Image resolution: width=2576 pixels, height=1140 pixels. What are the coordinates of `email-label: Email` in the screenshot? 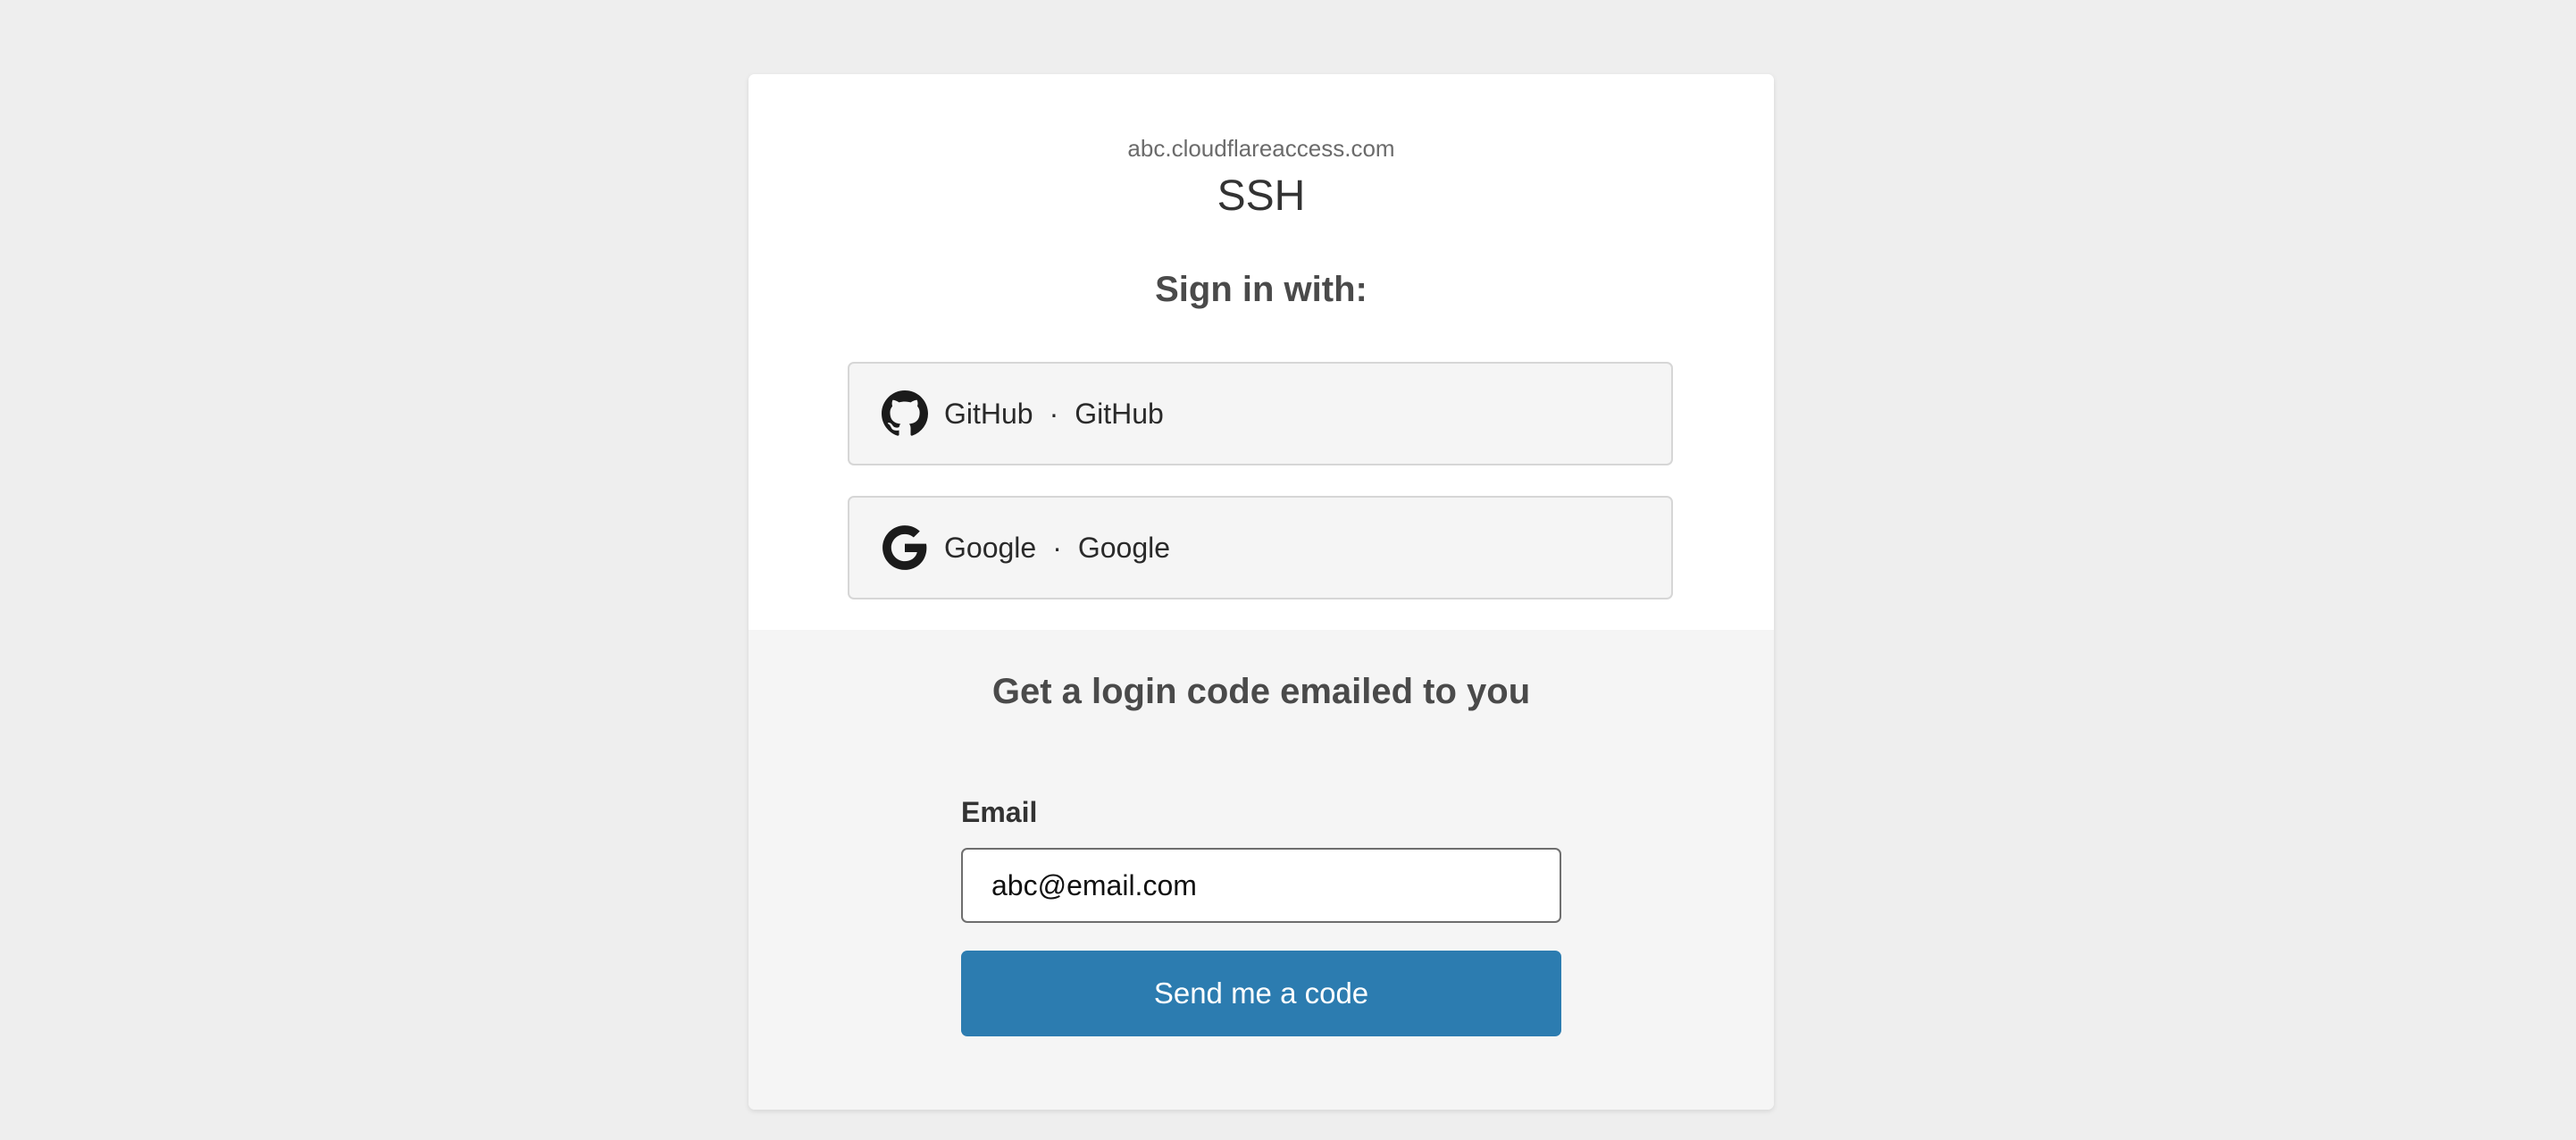 It's located at (1000, 812).